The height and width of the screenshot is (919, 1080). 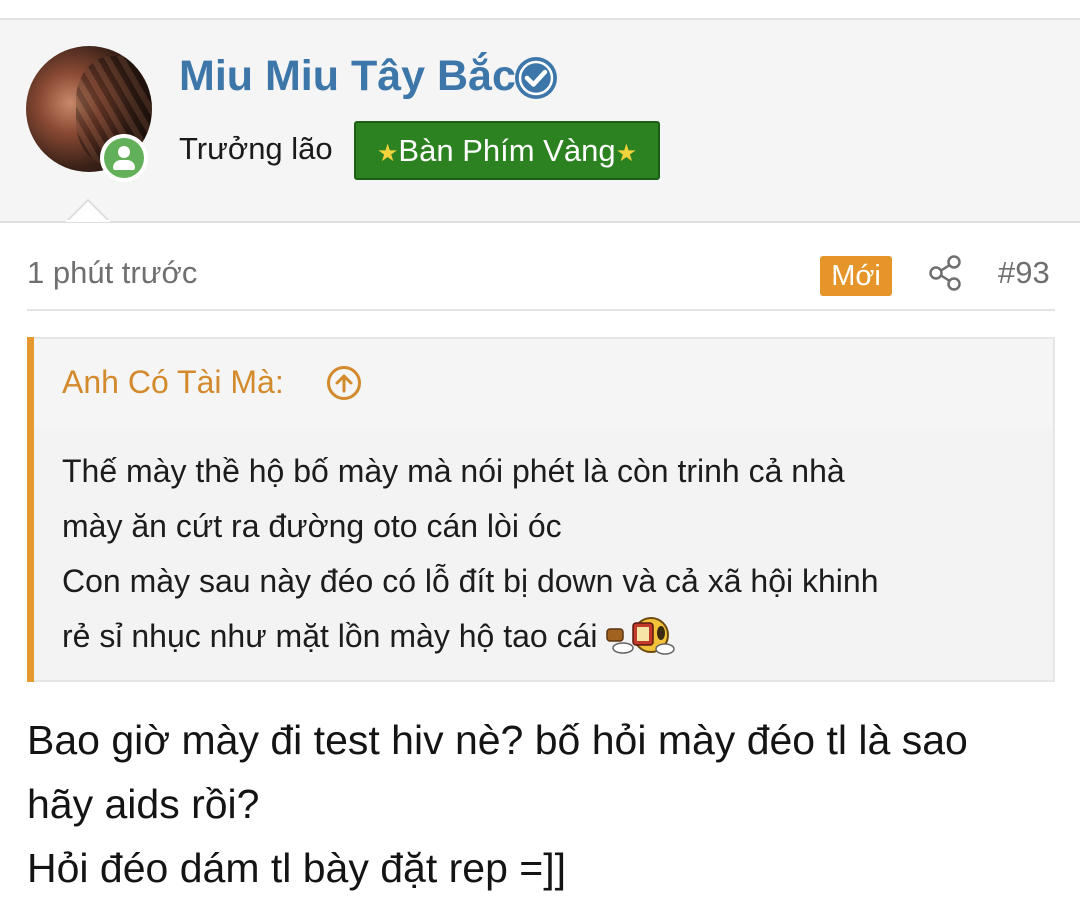 What do you see at coordinates (256, 148) in the screenshot?
I see `user-title: Trưởng lão` at bounding box center [256, 148].